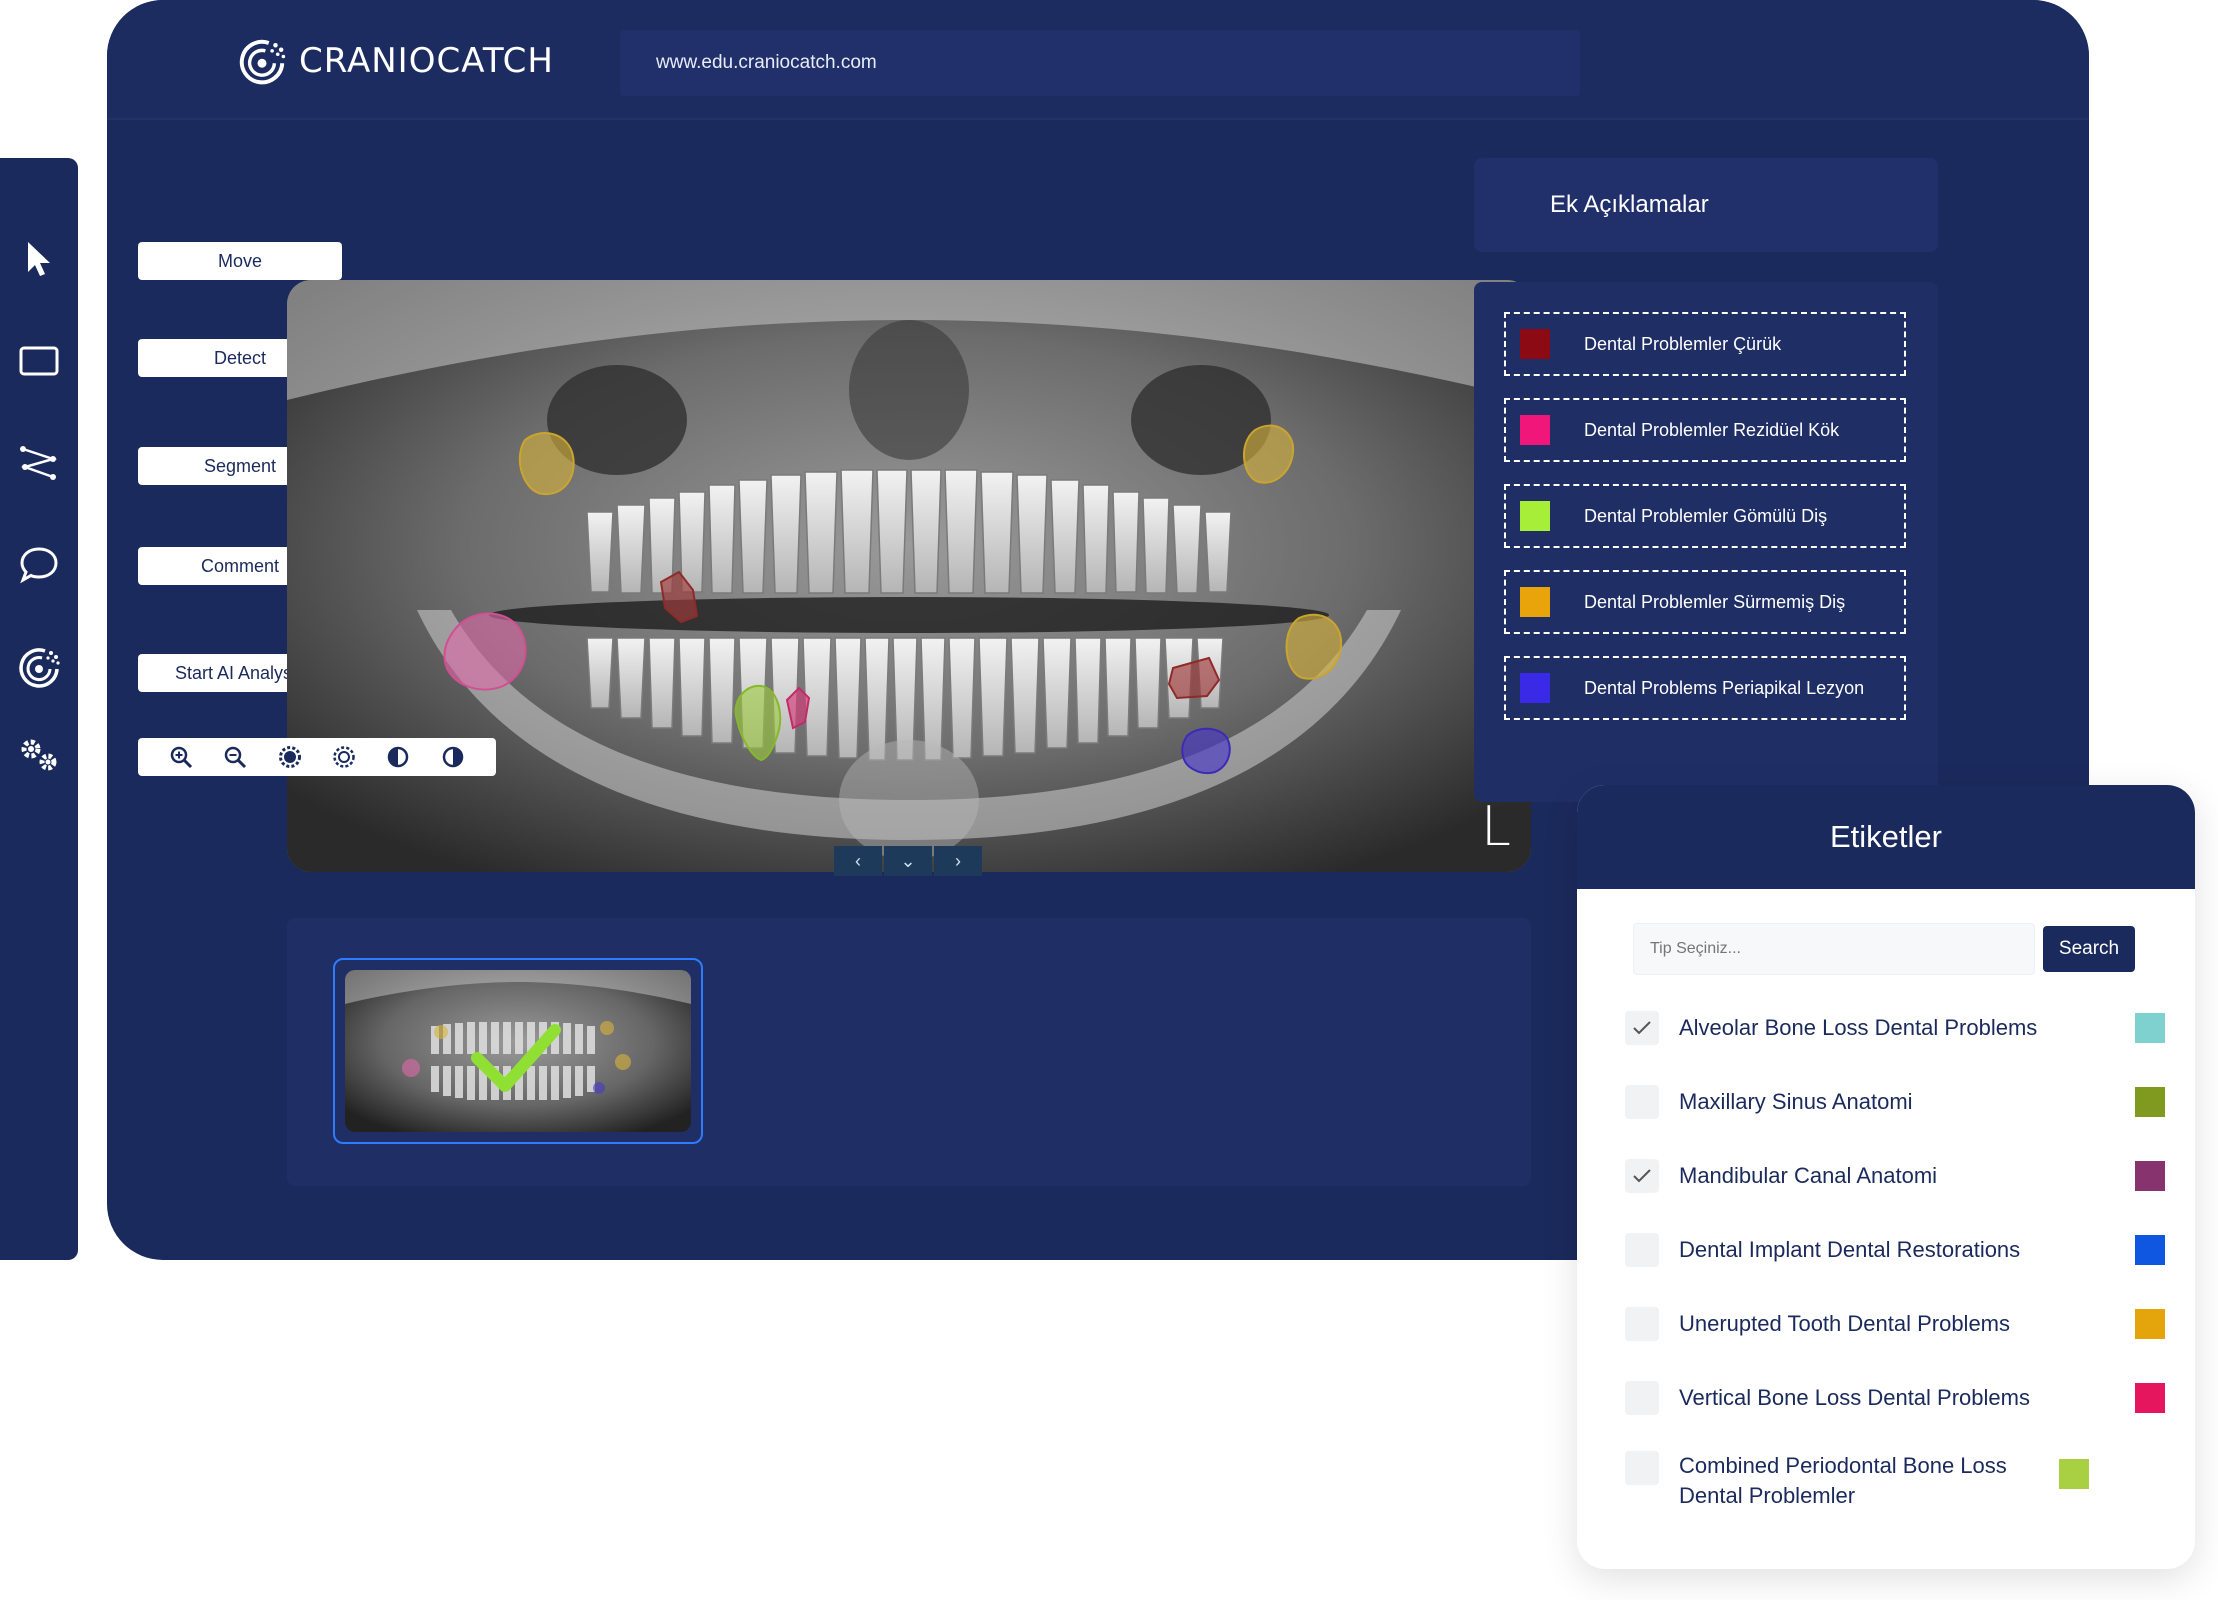 Image resolution: width=2218 pixels, height=1600 pixels. What do you see at coordinates (909, 1052) in the screenshot?
I see `thumbnail-strip` at bounding box center [909, 1052].